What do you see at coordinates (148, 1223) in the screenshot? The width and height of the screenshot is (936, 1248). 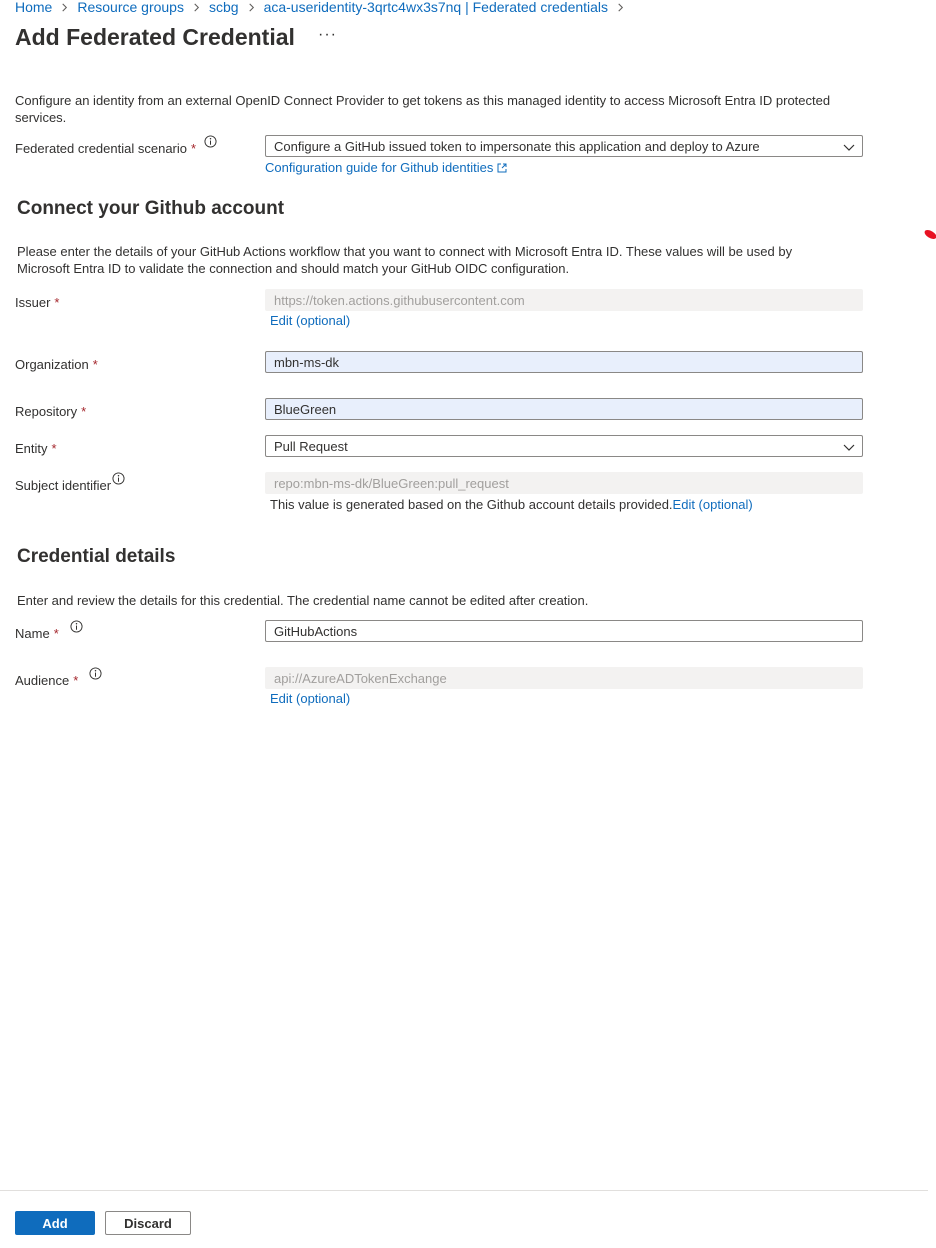 I see `discard-button: Discard` at bounding box center [148, 1223].